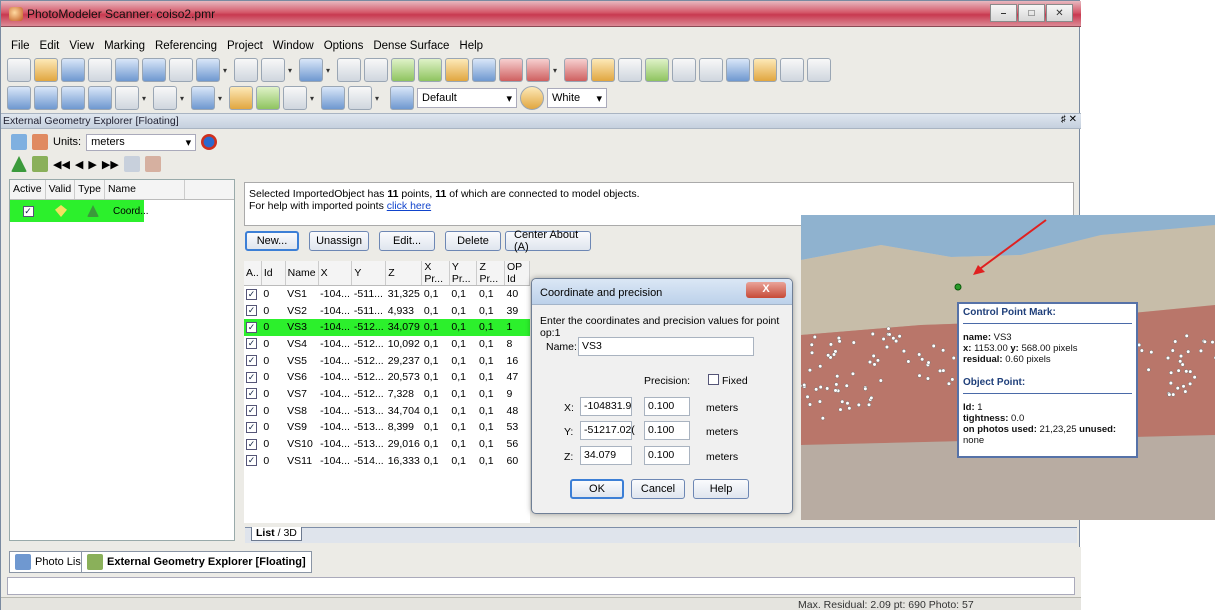 This screenshot has width=1215, height=610. I want to click on process-icon, so click(403, 70).